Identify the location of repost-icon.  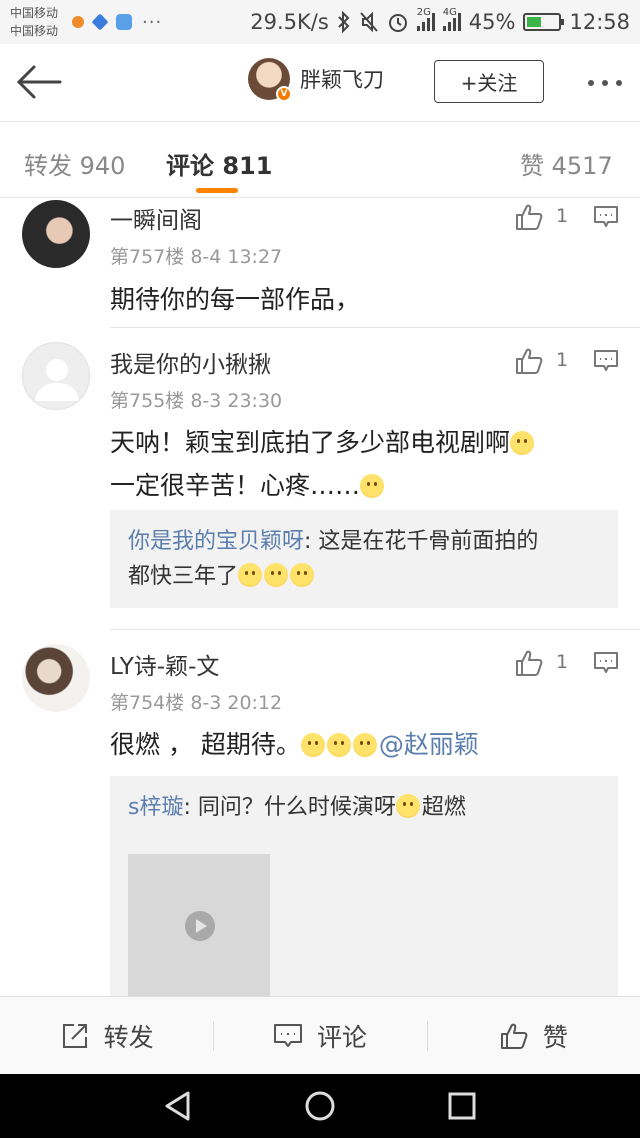
(74, 1035).